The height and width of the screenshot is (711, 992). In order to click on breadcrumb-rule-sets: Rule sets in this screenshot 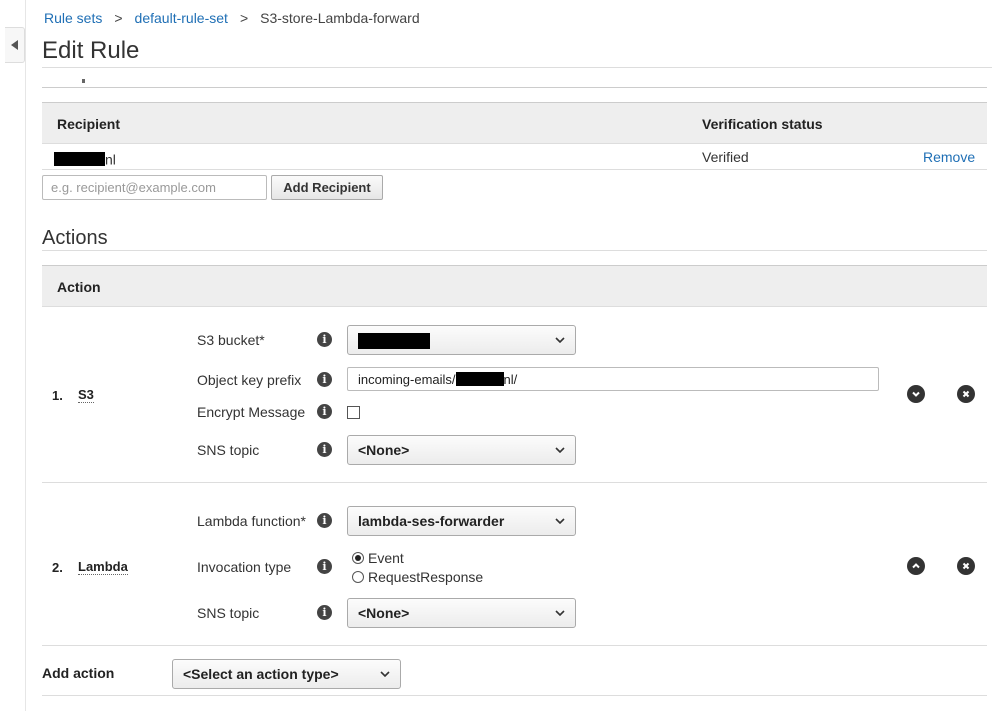, I will do `click(73, 18)`.